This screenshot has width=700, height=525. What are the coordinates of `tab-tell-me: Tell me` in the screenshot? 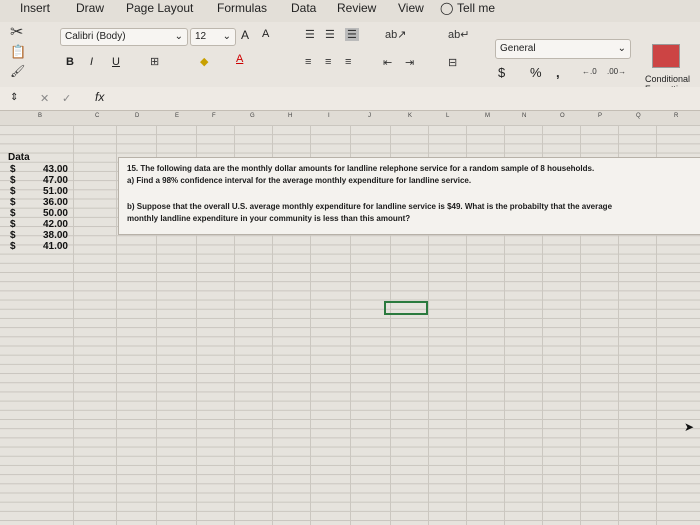 It's located at (476, 8).